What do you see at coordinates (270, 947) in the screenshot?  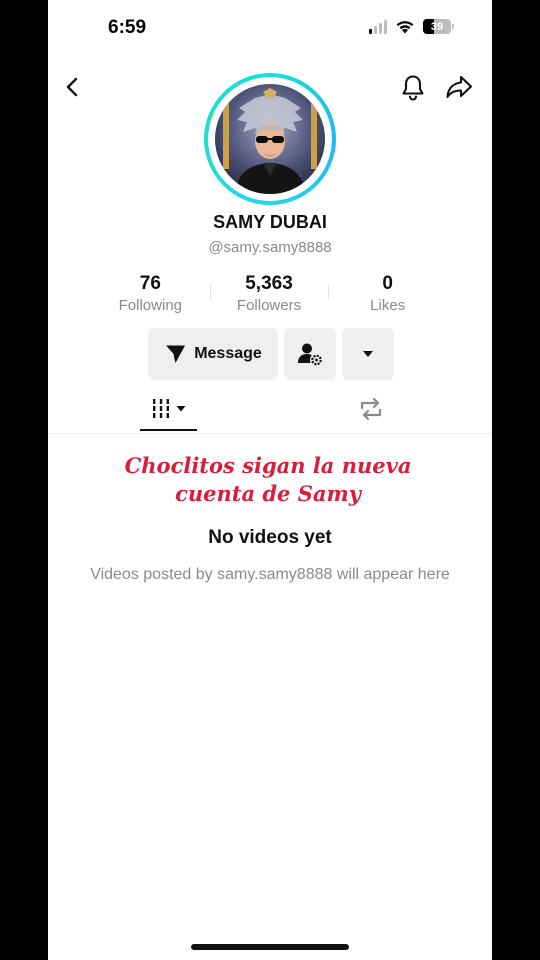 I see `home-indicator` at bounding box center [270, 947].